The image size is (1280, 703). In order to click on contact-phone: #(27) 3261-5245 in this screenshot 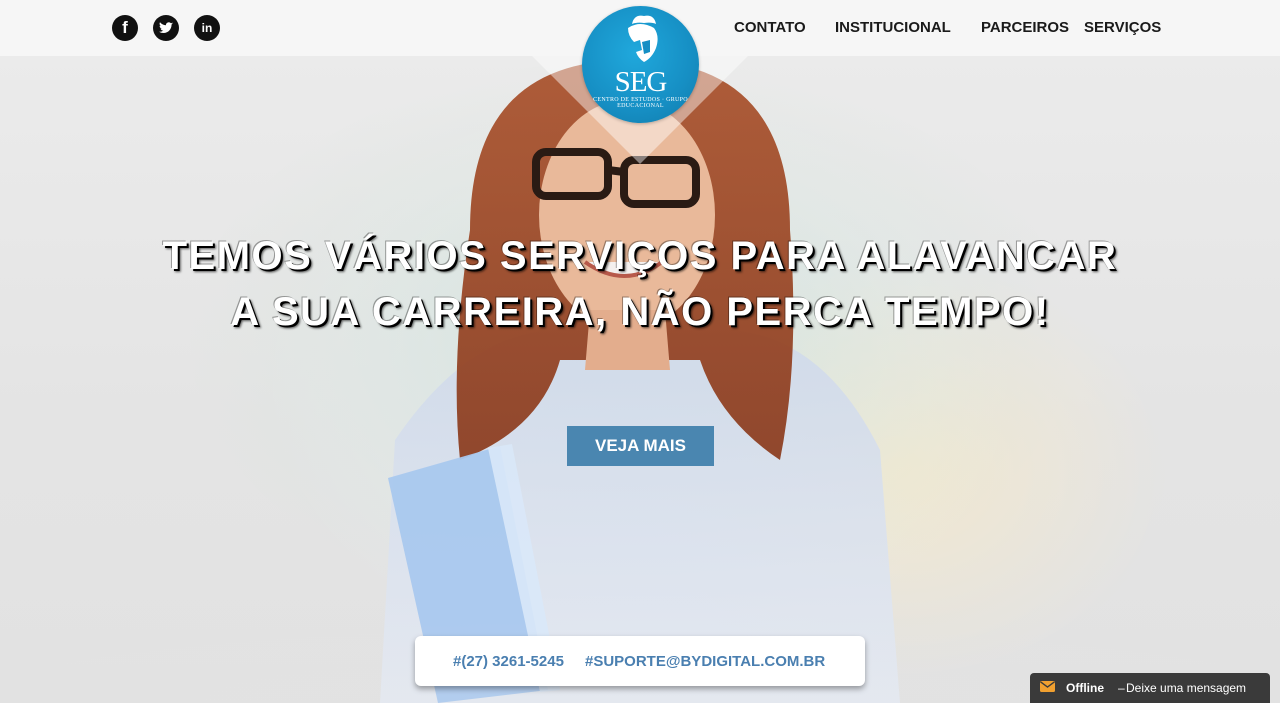, I will do `click(508, 661)`.